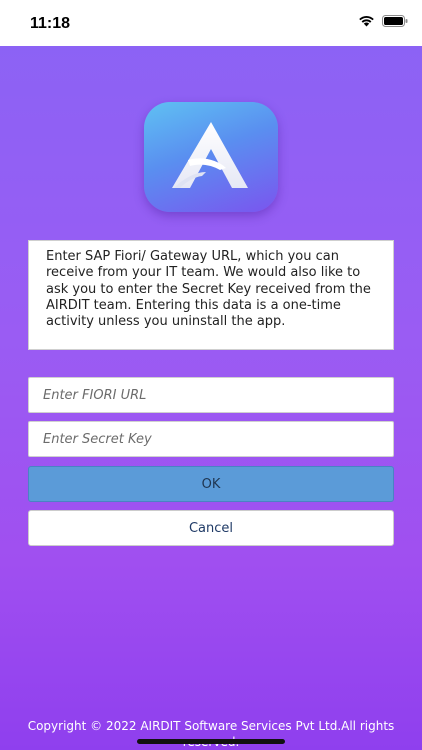  I want to click on wifi-icon, so click(366, 21).